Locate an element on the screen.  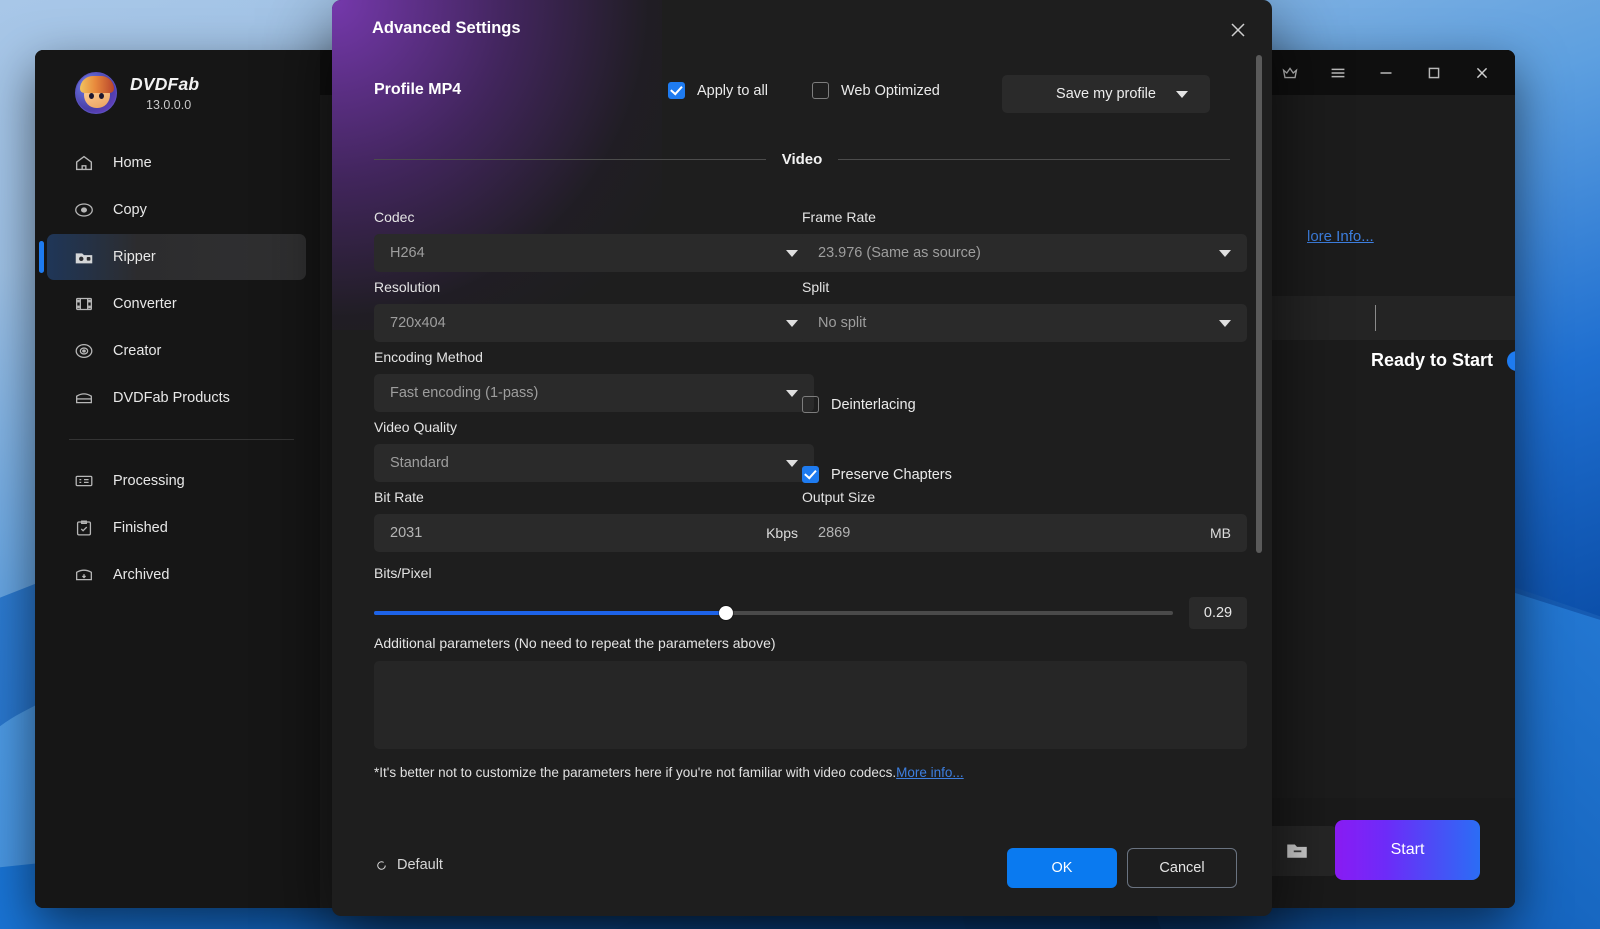
bit-rate-label: Bit Rate is located at coordinates (399, 497).